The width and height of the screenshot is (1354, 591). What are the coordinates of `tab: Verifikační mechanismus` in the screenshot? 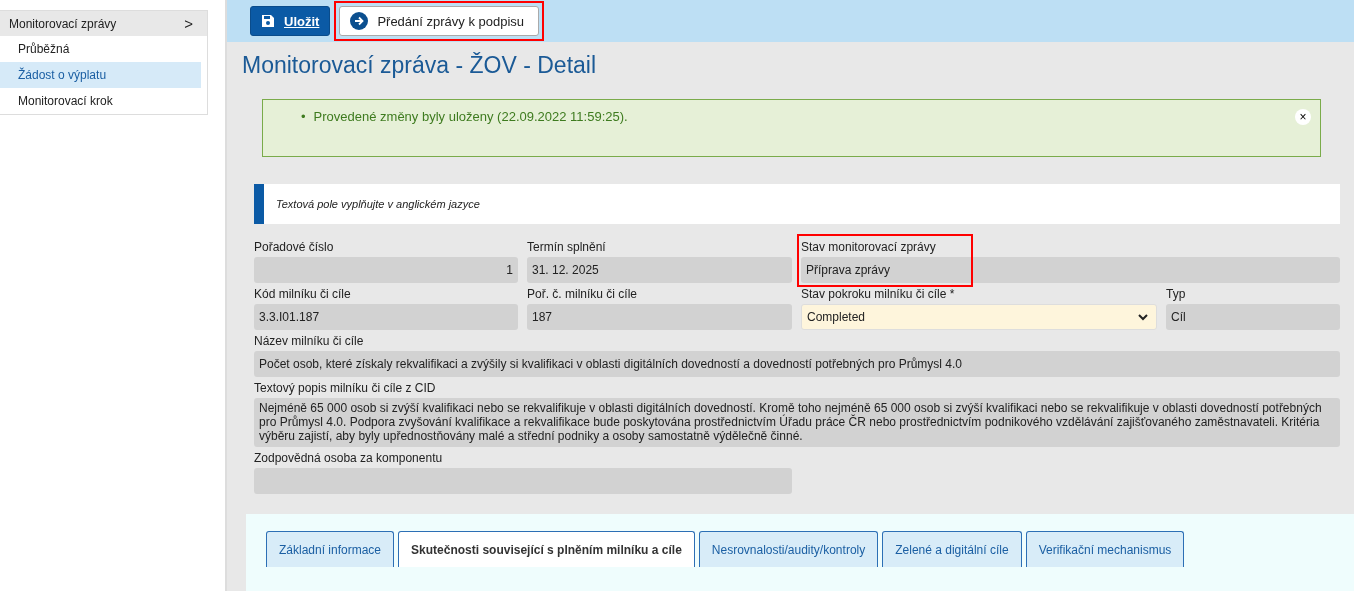 It's located at (1105, 549).